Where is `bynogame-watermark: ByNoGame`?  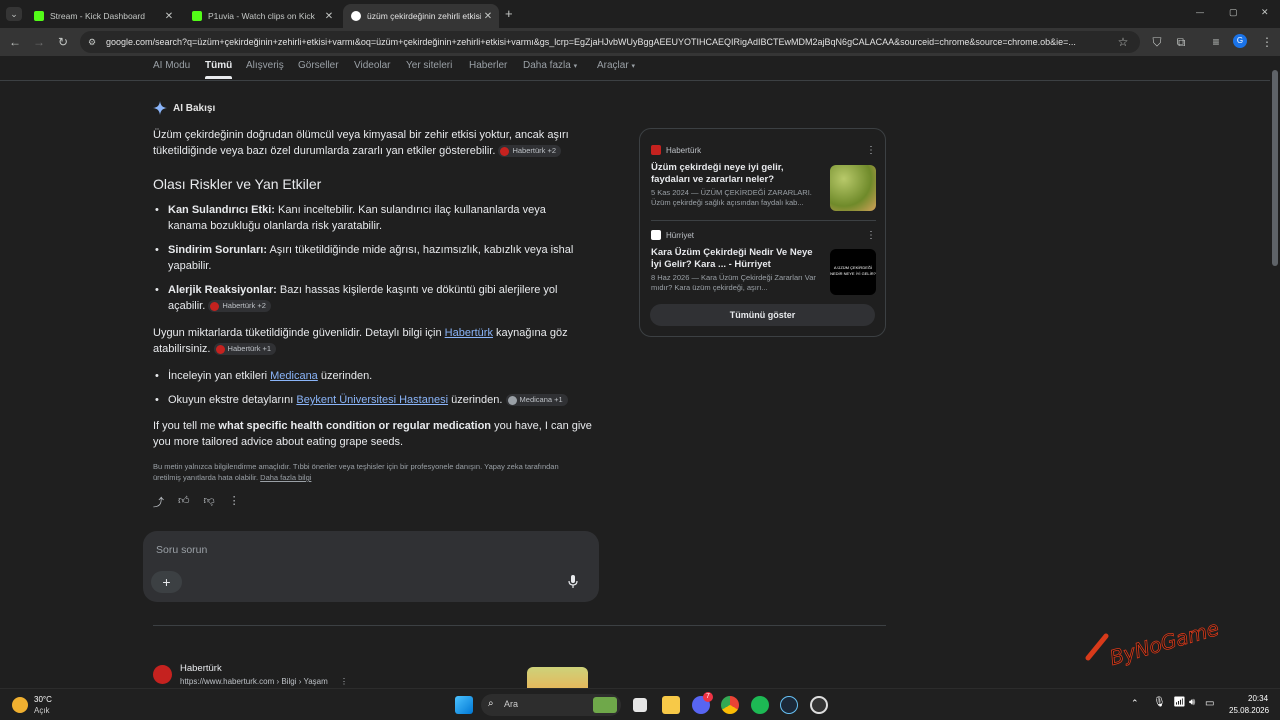 bynogame-watermark: ByNoGame is located at coordinates (1153, 642).